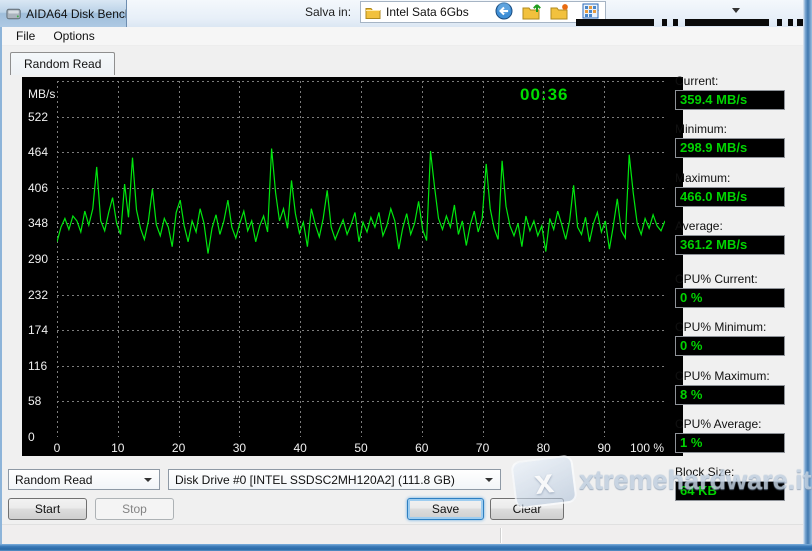 This screenshot has width=812, height=551. What do you see at coordinates (38, 294) in the screenshot?
I see `y-tick-label: 232` at bounding box center [38, 294].